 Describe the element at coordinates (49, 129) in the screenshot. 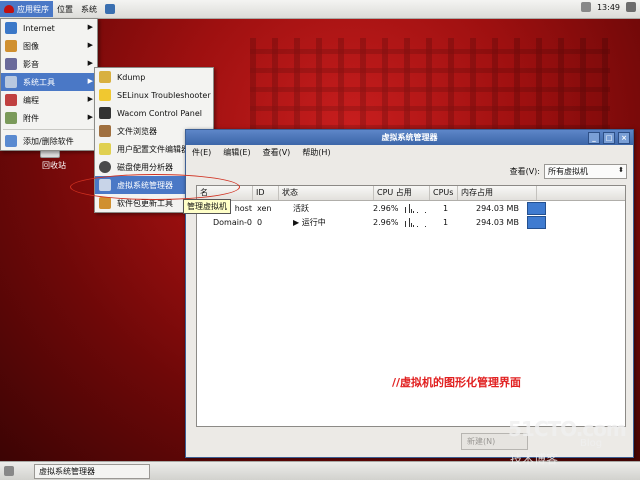

I see `menu-separator` at that location.